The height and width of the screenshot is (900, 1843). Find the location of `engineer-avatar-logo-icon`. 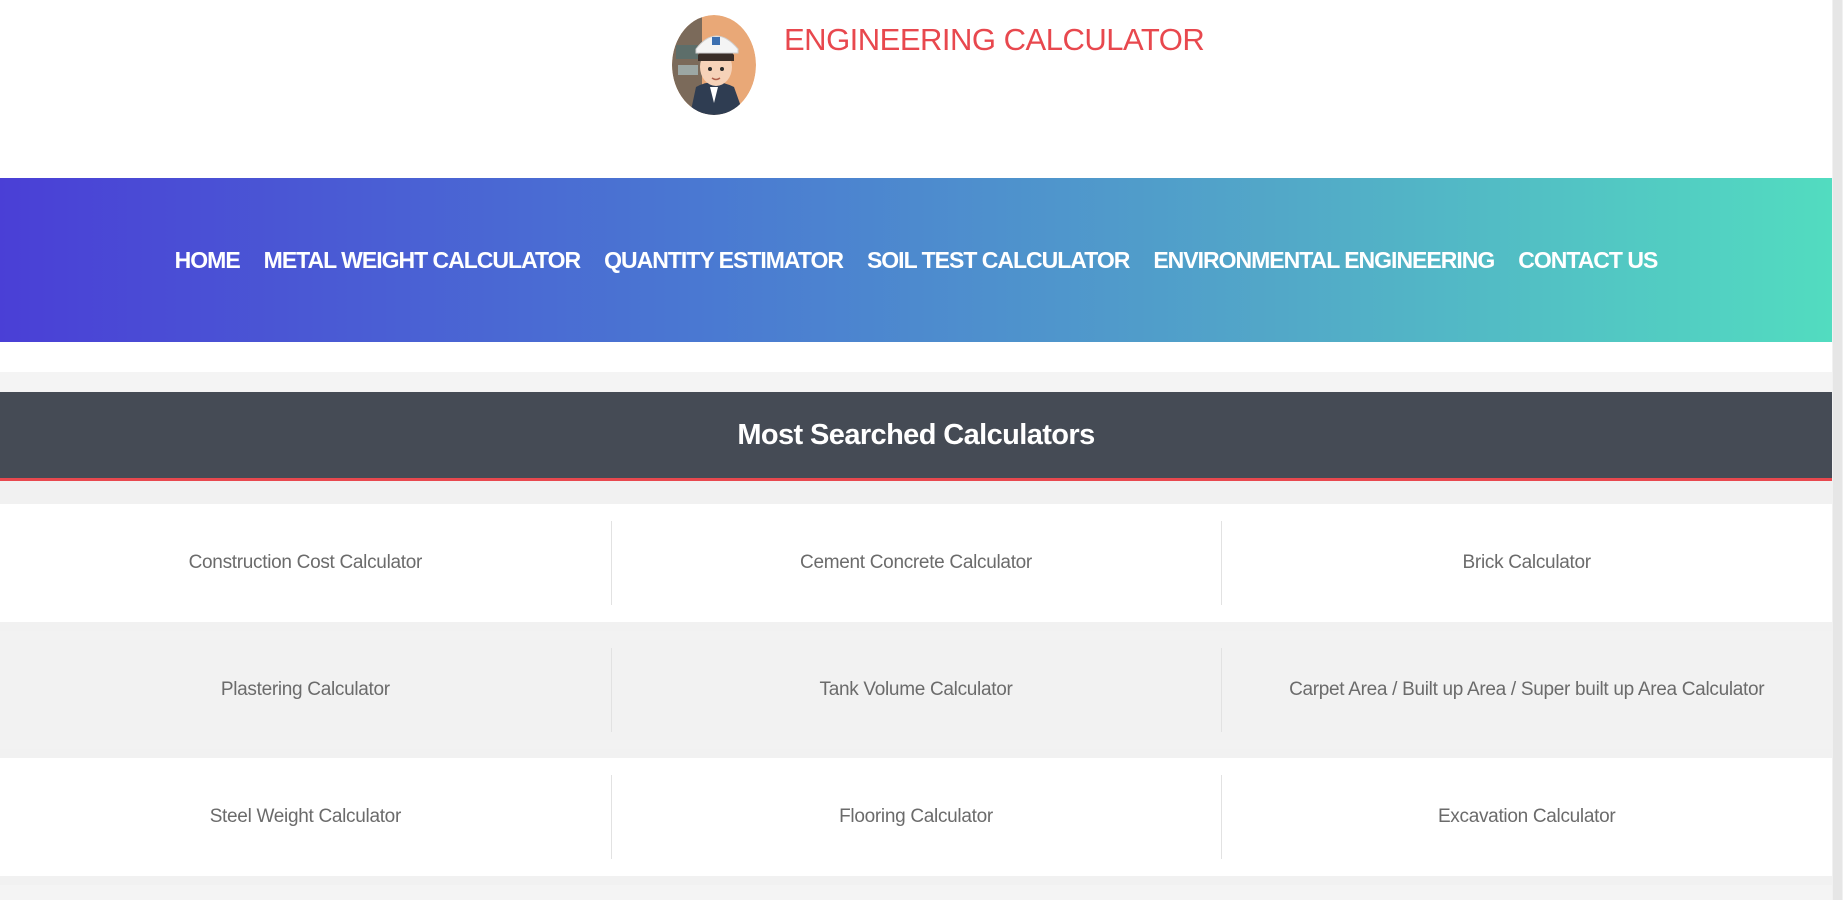

engineer-avatar-logo-icon is located at coordinates (714, 65).